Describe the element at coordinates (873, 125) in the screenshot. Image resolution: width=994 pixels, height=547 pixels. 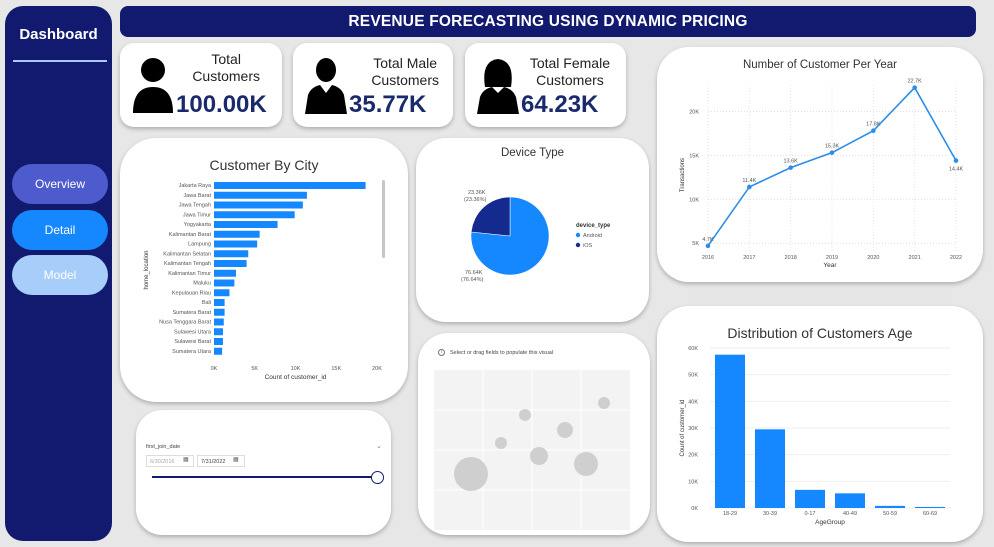
I see `data-label: 17.8K` at that location.